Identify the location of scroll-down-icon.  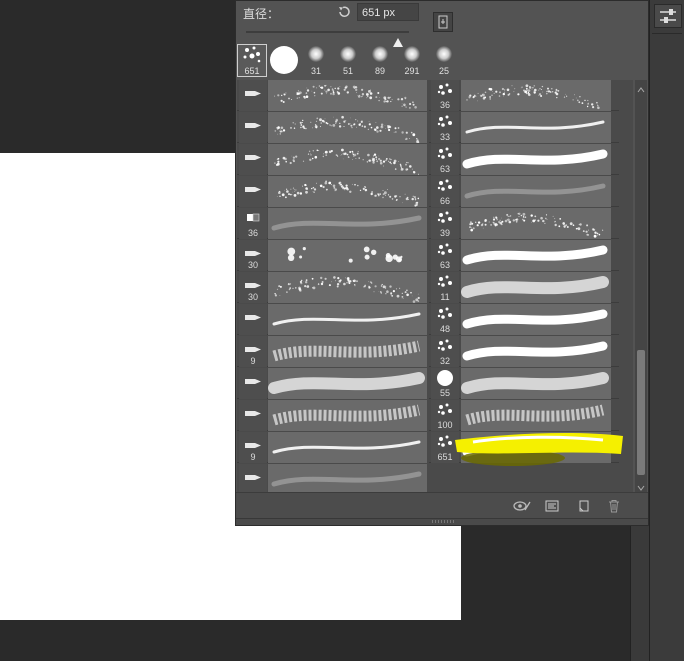
(641, 485).